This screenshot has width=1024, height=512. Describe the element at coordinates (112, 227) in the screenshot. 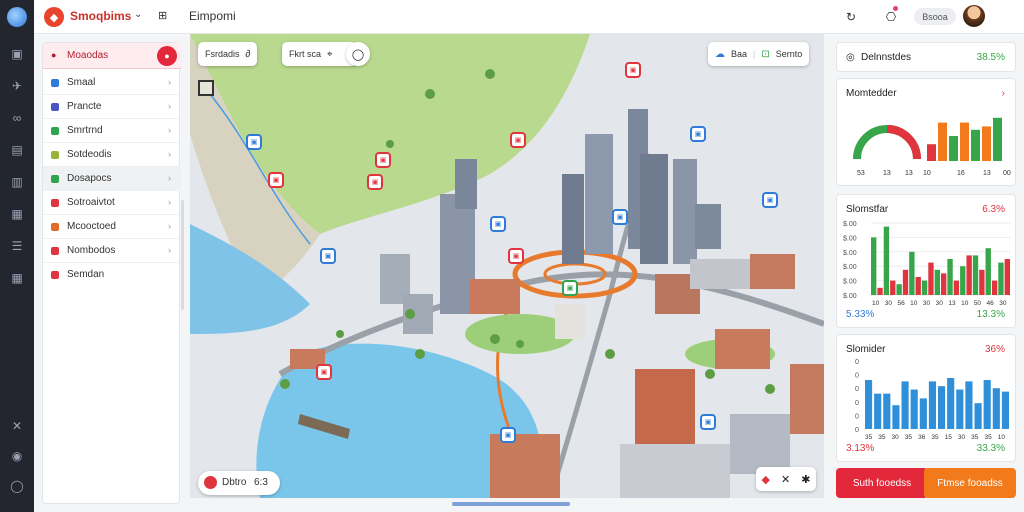

I see `sidebar-item: Mcooctoed ›` at that location.